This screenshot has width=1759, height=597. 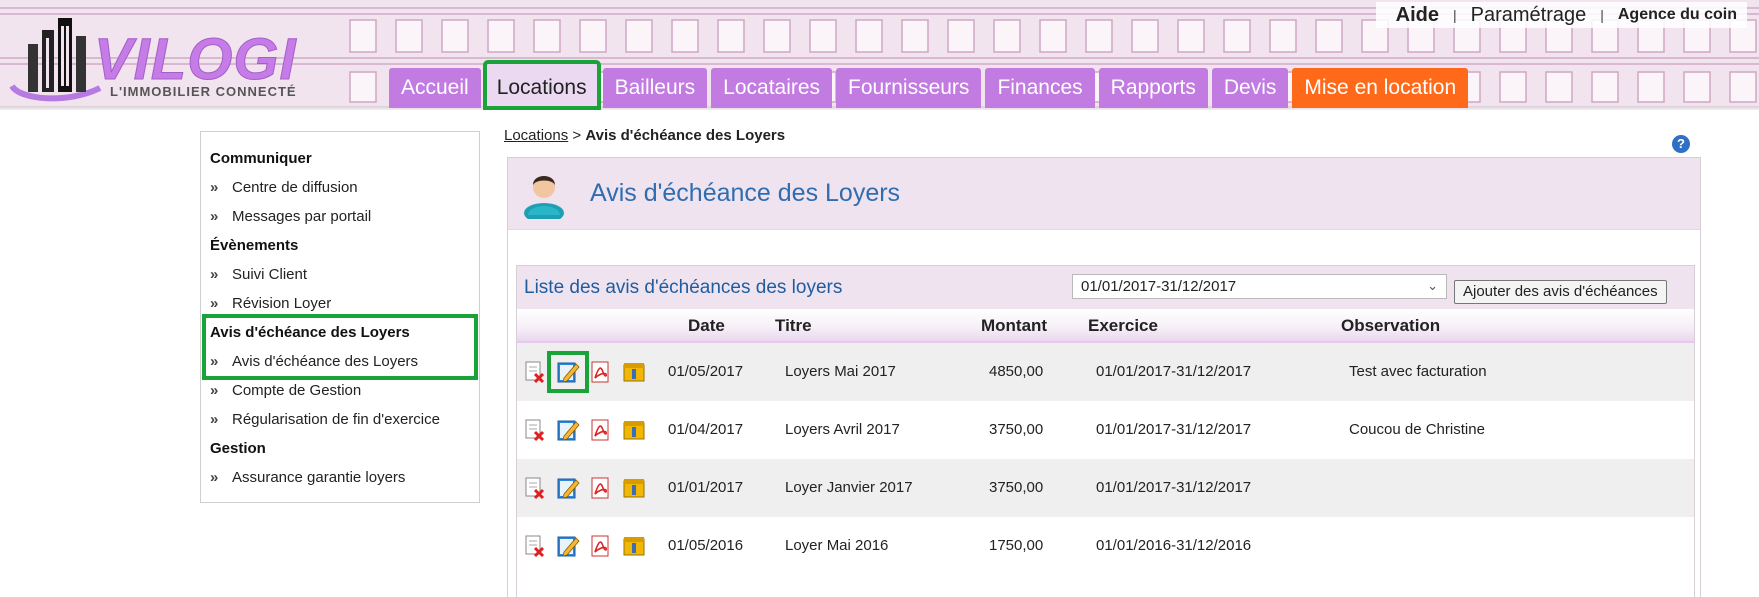 I want to click on cell-title: Loyer Janvier 2017, so click(x=849, y=487).